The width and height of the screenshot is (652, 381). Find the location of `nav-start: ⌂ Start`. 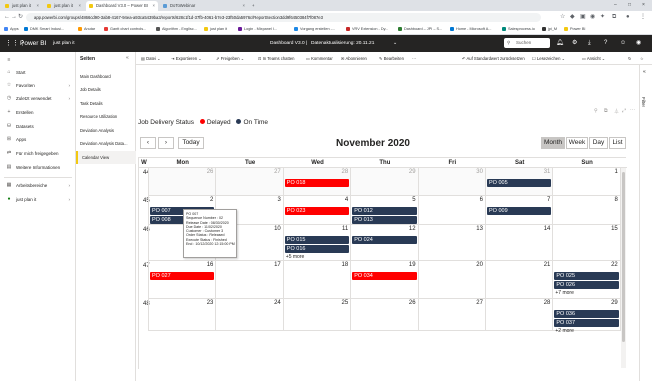

nav-start: ⌂ Start is located at coordinates (38, 72).